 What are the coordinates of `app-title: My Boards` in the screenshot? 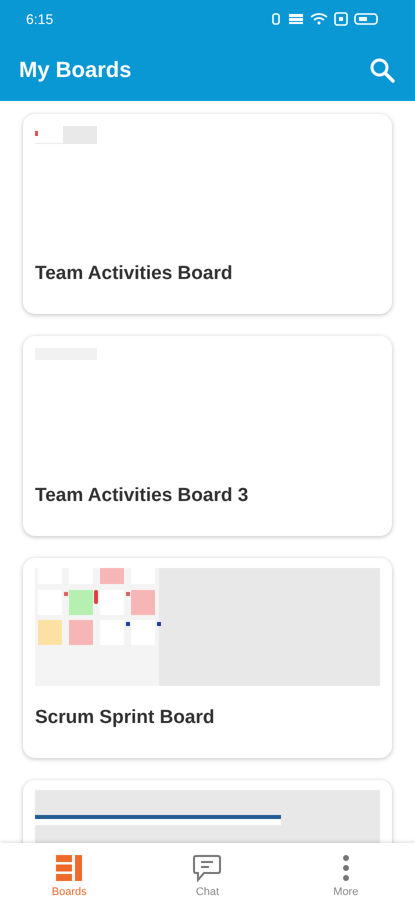 It's located at (75, 69).